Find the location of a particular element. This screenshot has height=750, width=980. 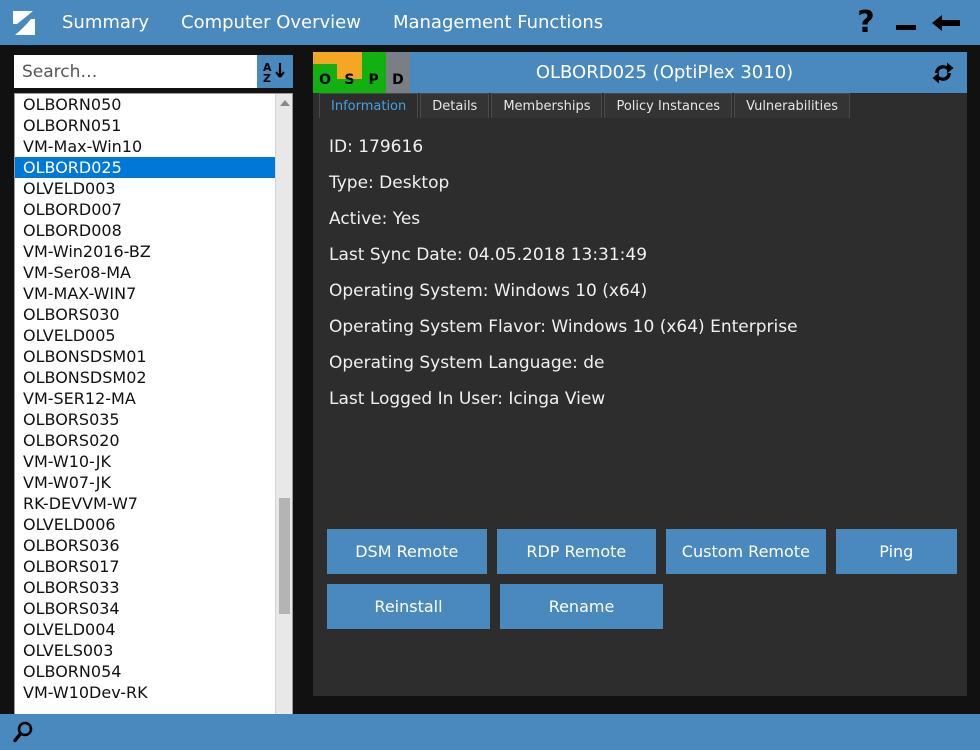

minimize-icon is located at coordinates (906, 27).